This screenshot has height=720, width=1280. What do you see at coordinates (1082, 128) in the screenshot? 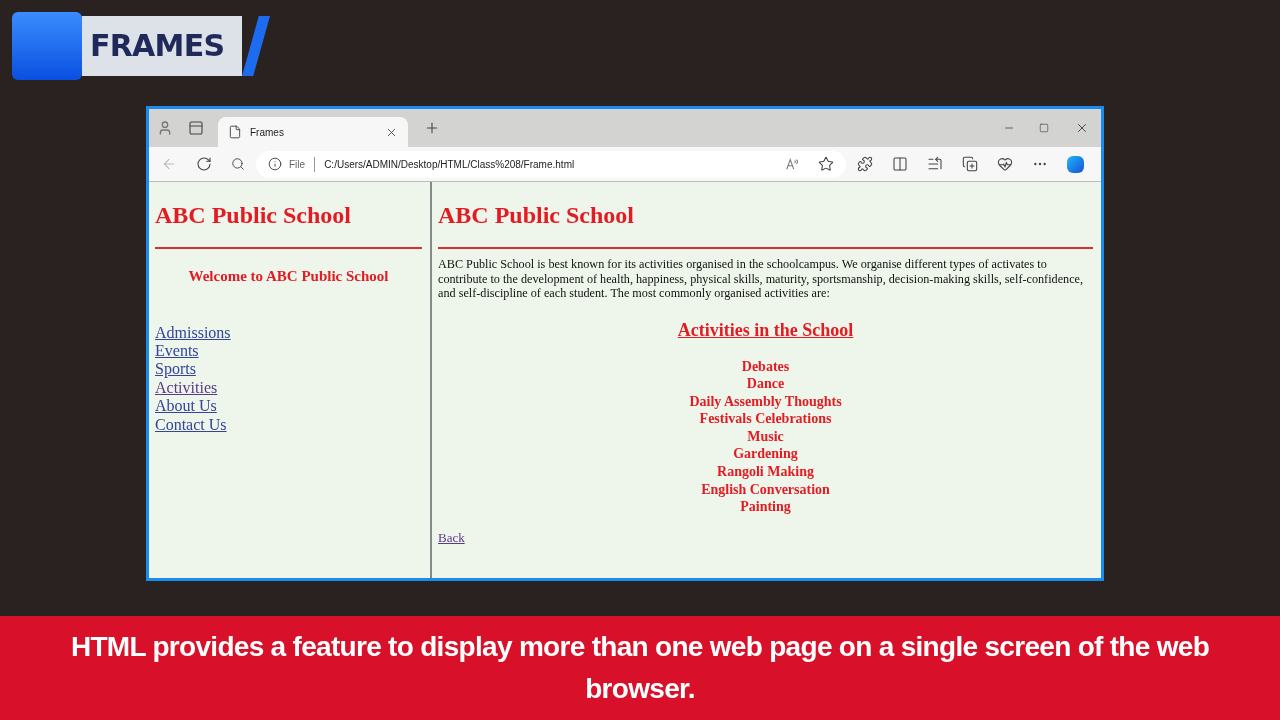
I see `close-icon` at bounding box center [1082, 128].